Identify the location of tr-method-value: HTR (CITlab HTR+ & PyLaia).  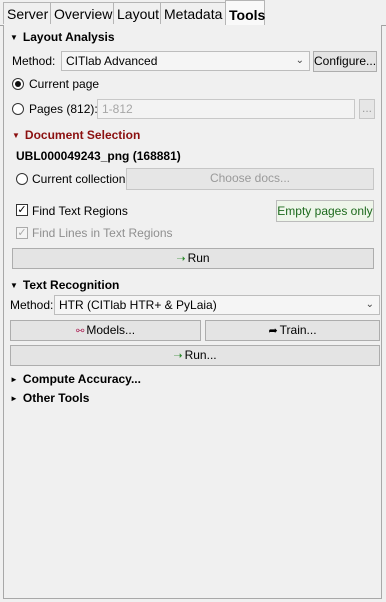
(138, 305).